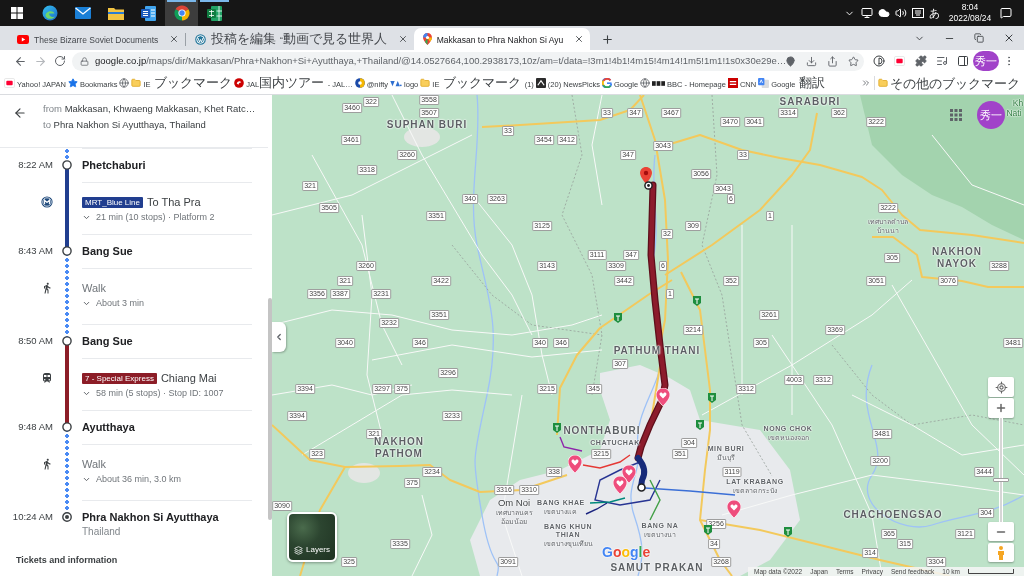 This screenshot has height=576, width=1024. Describe the element at coordinates (119, 378) in the screenshot. I see `line-badge: 7 - Special Express` at that location.